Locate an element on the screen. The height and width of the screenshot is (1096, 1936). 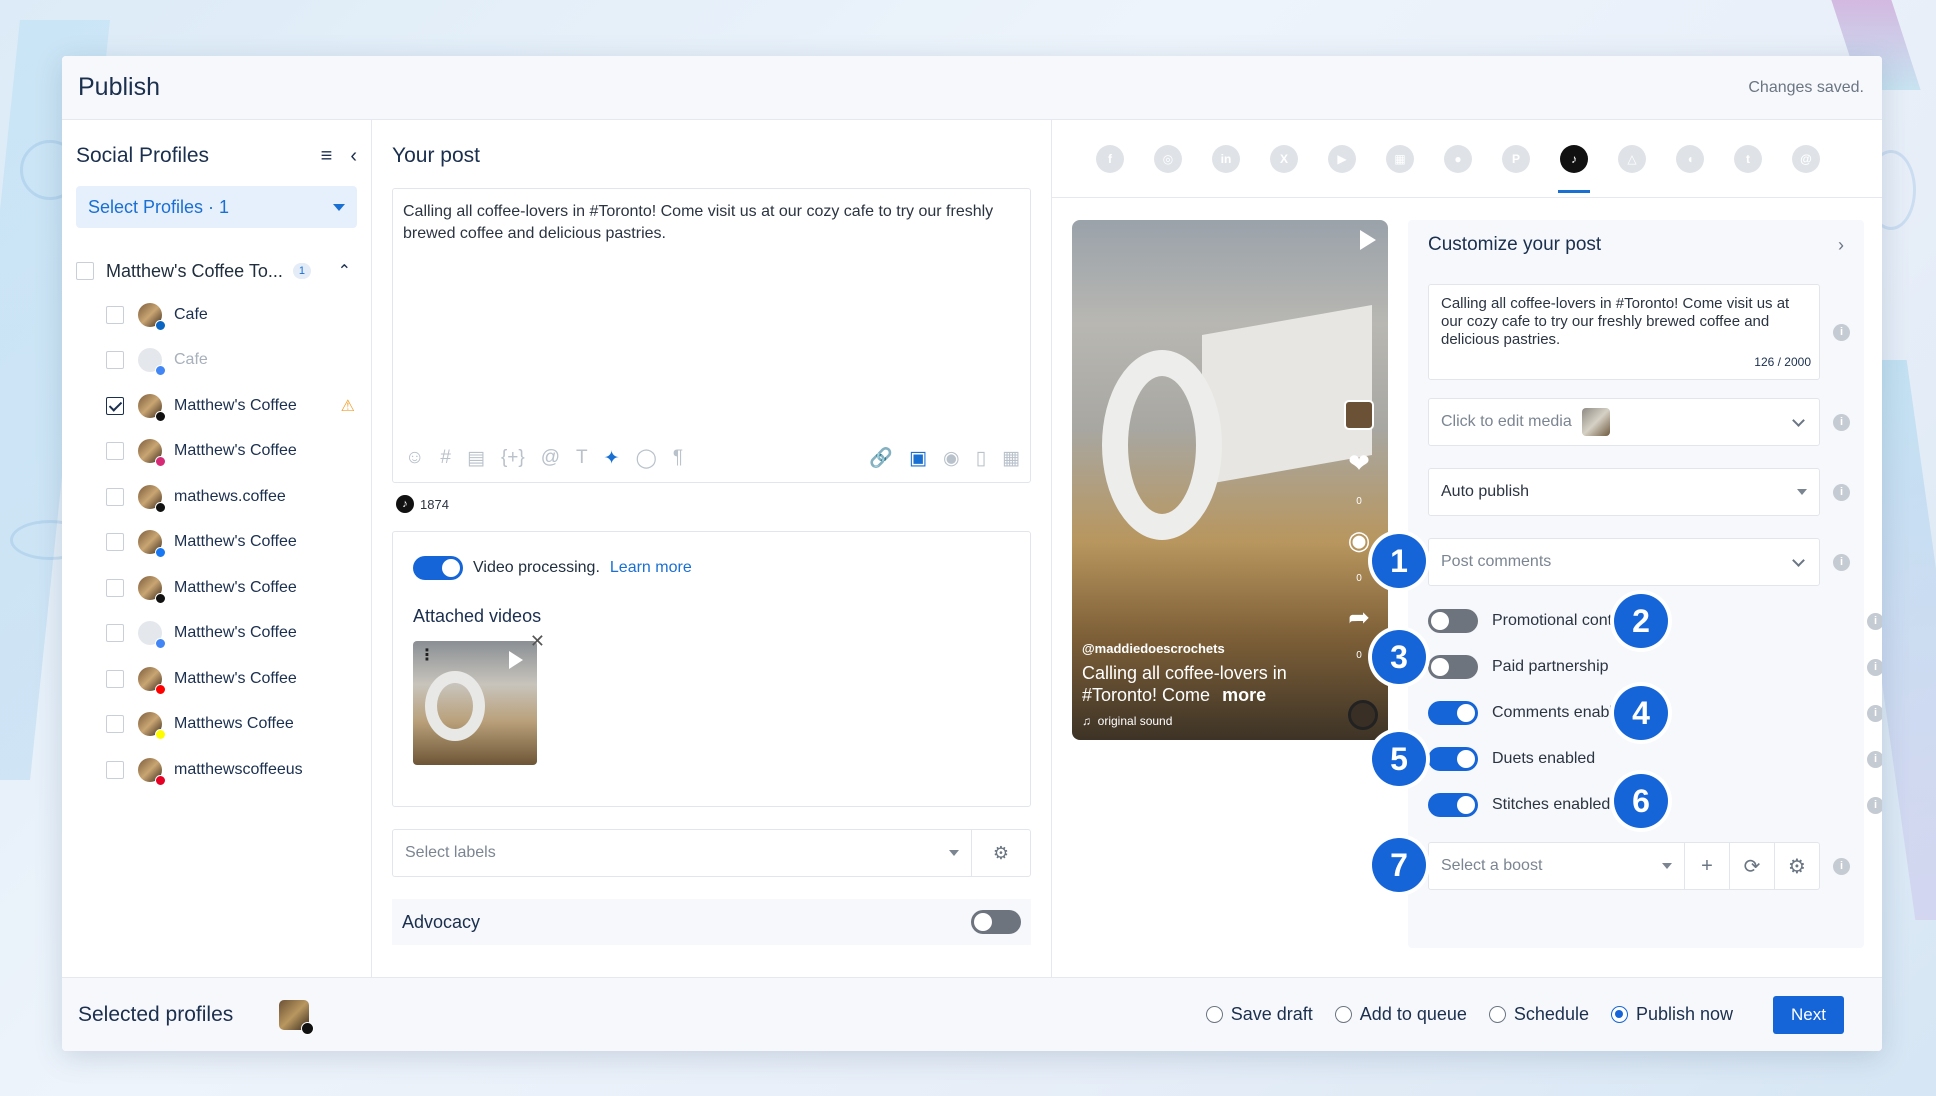
ai-magic-icon: ✦ is located at coordinates (612, 458).